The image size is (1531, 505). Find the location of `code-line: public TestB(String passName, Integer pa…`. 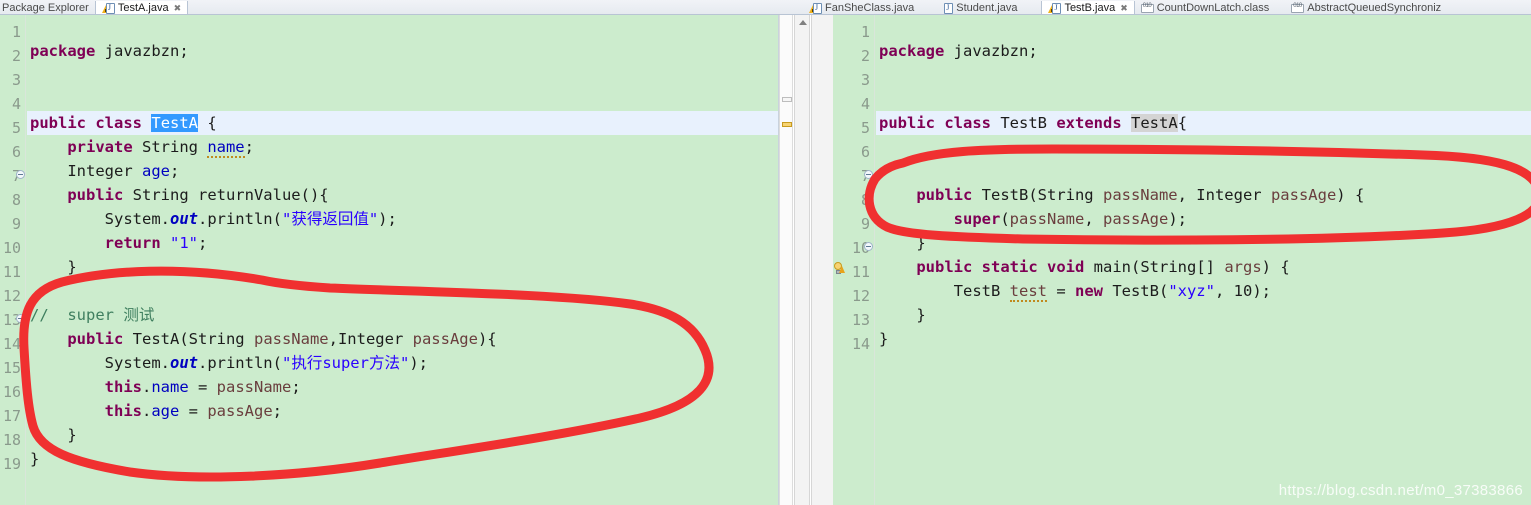

code-line: public TestB(String passName, Integer pa… is located at coordinates (1203, 195).